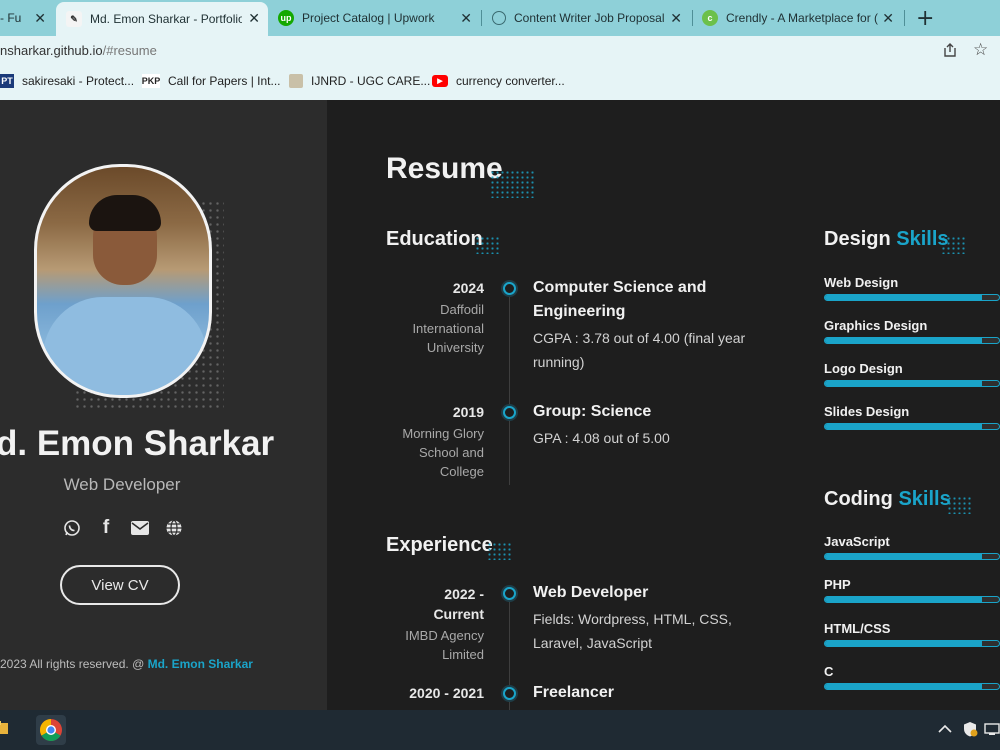  I want to click on new-tab-button: +, so click(925, 18).